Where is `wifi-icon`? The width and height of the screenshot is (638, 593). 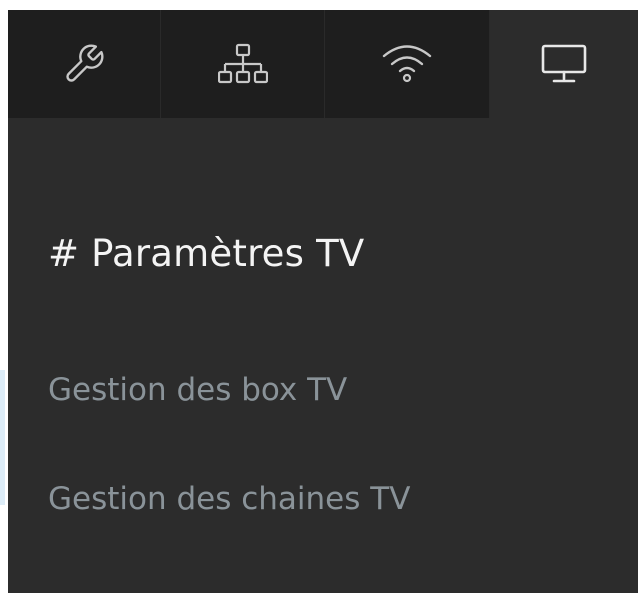
wifi-icon is located at coordinates (407, 64).